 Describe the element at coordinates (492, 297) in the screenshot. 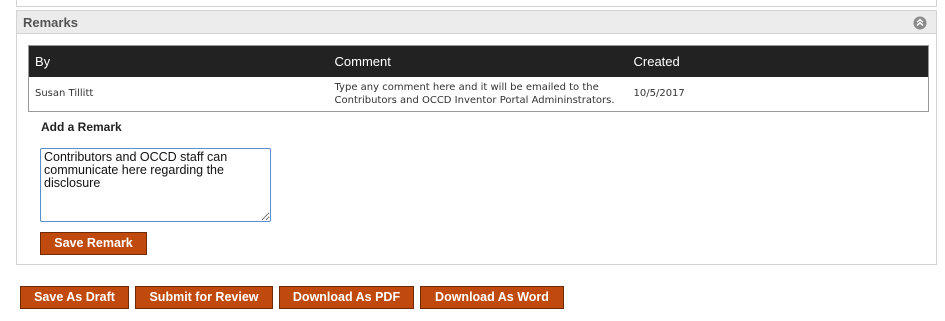

I see `download-word-button: Download As Word` at that location.